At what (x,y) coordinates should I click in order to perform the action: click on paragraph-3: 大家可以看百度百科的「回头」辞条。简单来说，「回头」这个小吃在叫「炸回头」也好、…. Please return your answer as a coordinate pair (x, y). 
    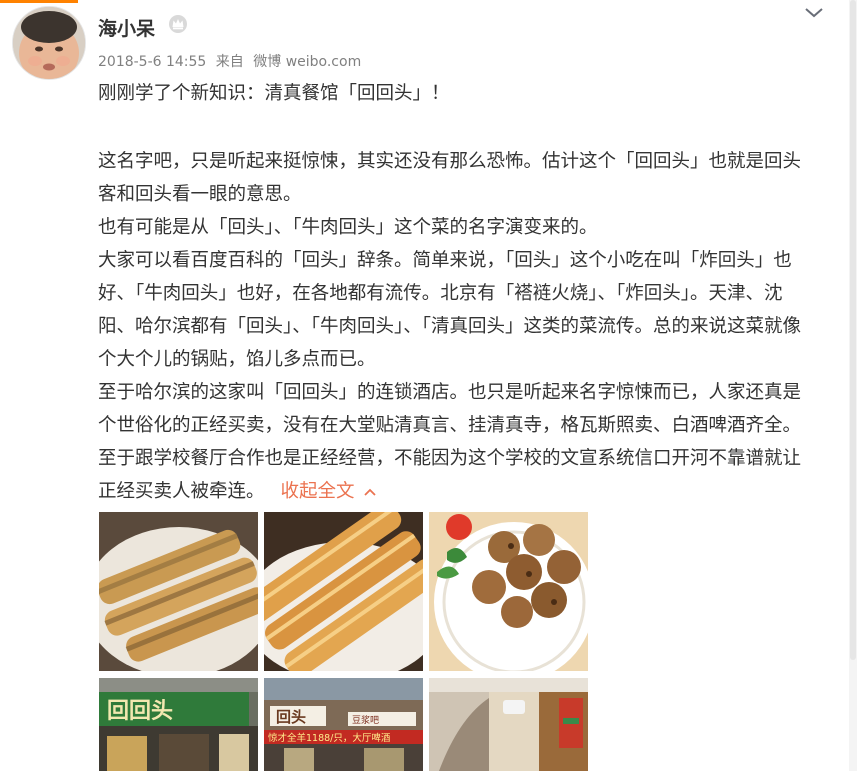
    Looking at the image, I should click on (450, 310).